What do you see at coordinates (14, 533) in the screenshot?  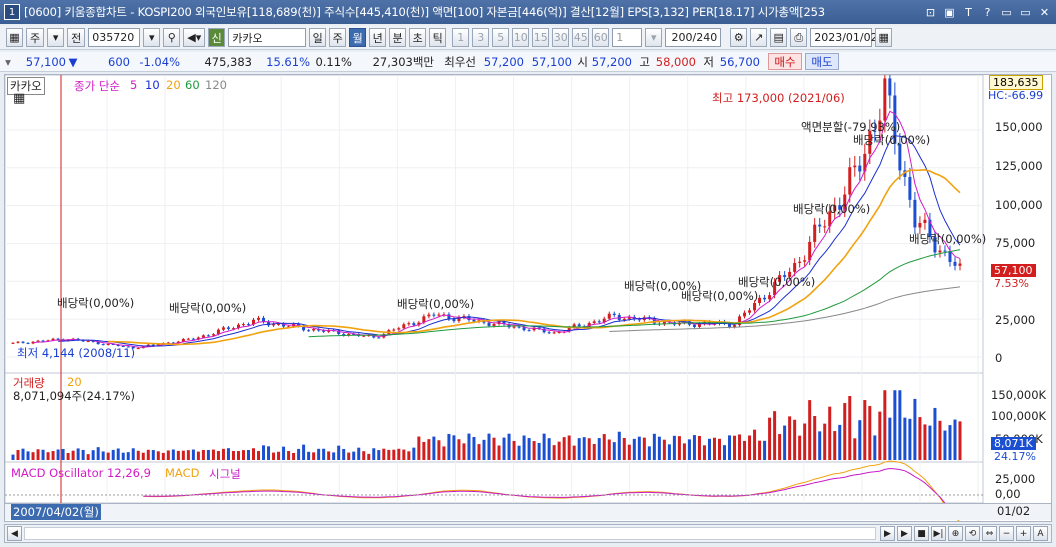 I see `scroll-left-icon: ◀` at bounding box center [14, 533].